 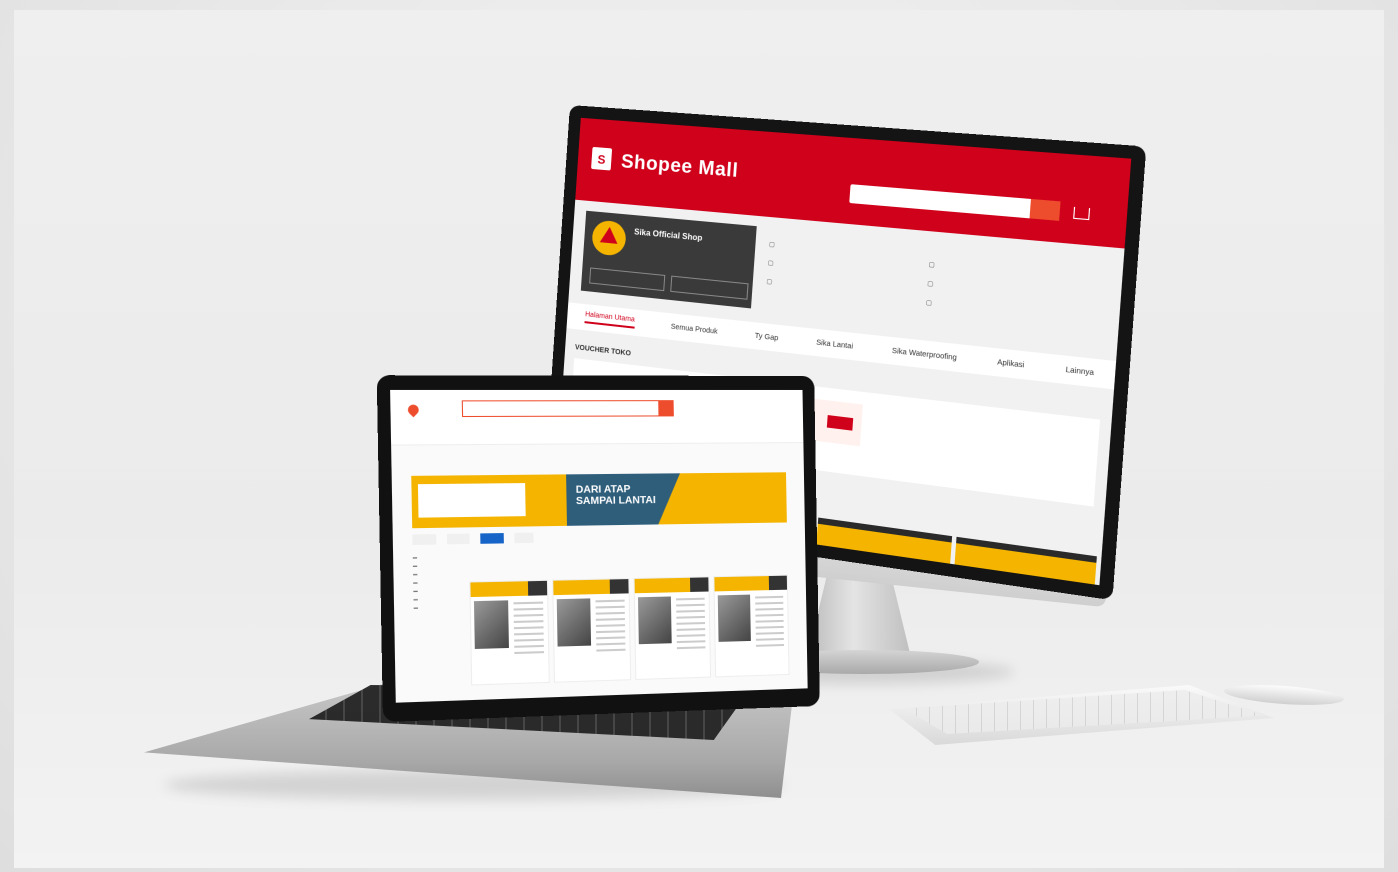 What do you see at coordinates (669, 283) in the screenshot?
I see `shop-buttons` at bounding box center [669, 283].